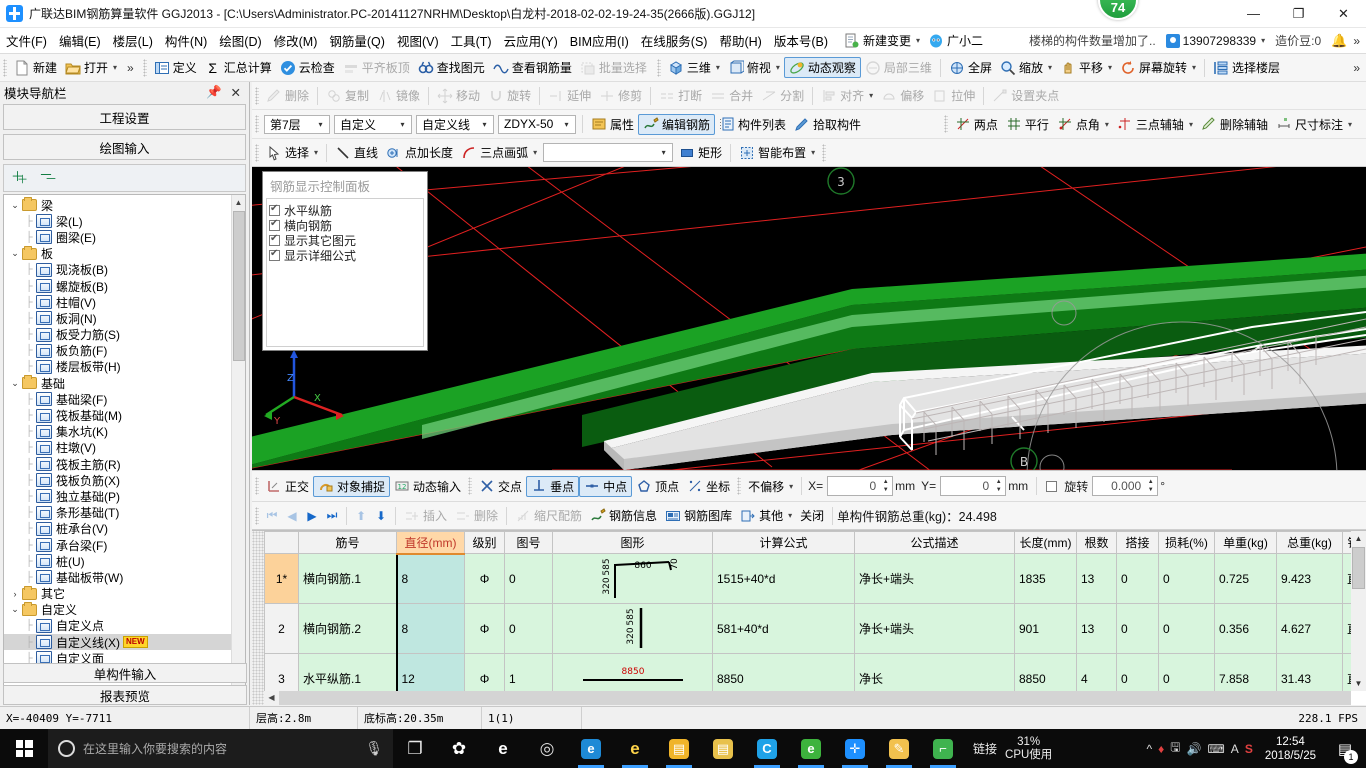 This screenshot has width=1366, height=768. Describe the element at coordinates (117, 415) in the screenshot. I see `tree-item: ├ 筏板基础(M)` at that location.